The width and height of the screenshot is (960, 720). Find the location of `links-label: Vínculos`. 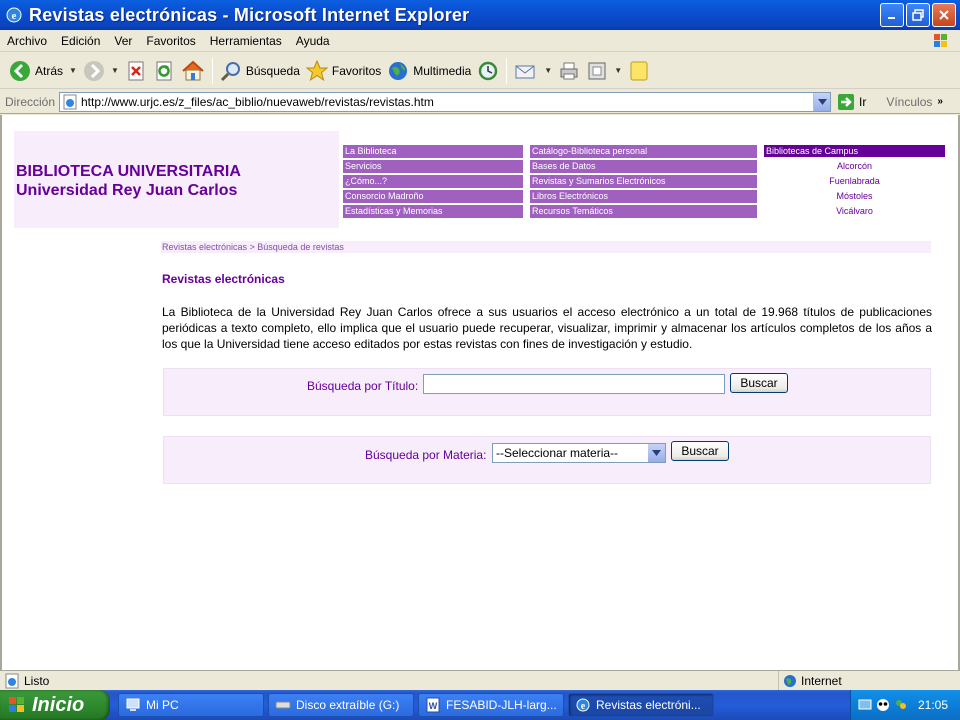

links-label: Vínculos is located at coordinates (909, 101).